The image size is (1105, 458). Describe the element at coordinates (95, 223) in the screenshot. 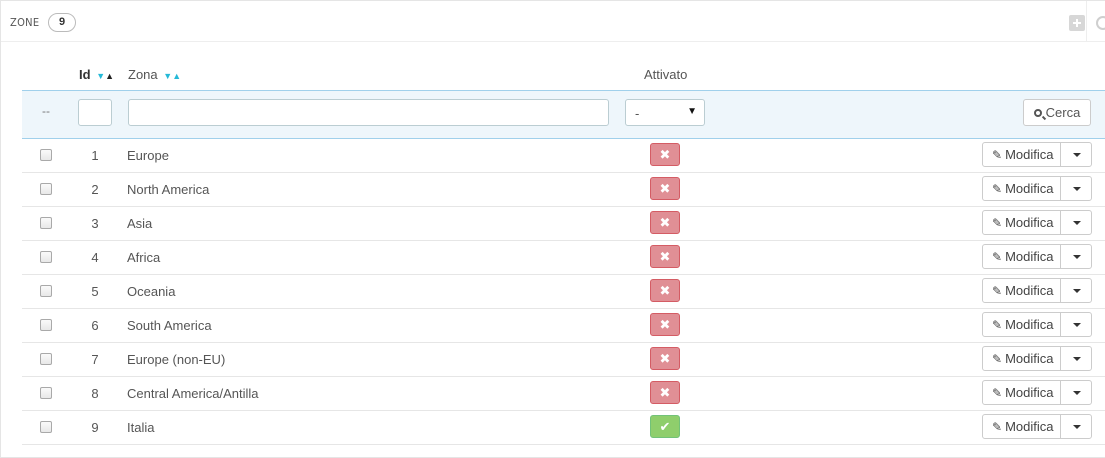

I see `cell-id: 3` at that location.